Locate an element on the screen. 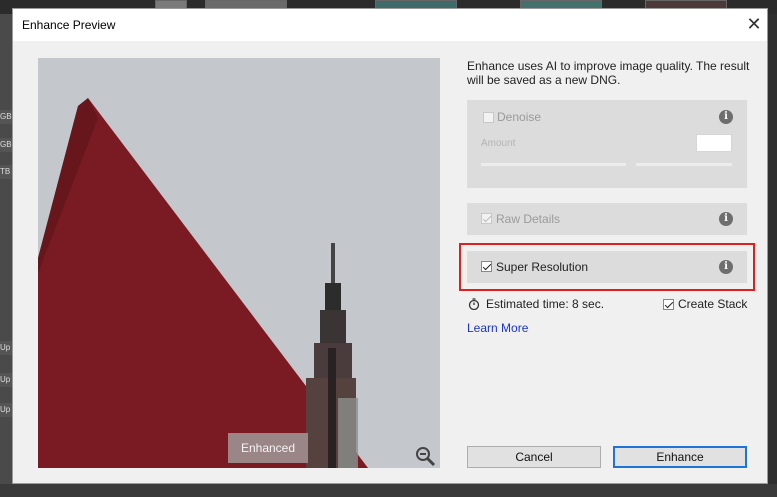 Image resolution: width=777 pixels, height=497 pixels. background-bottom-edge is located at coordinates (388, 490).